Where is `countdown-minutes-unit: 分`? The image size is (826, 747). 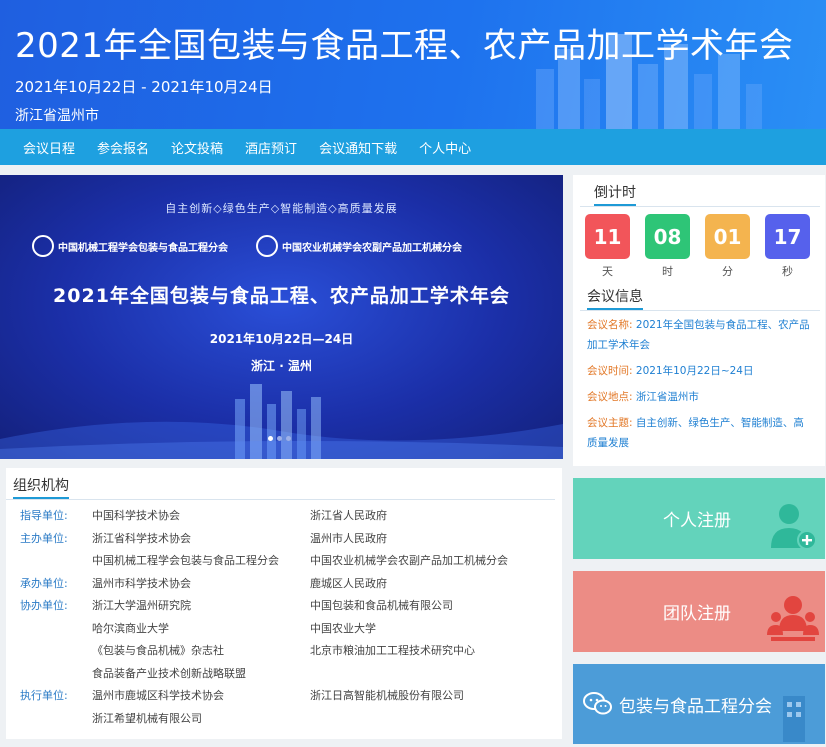 countdown-minutes-unit: 分 is located at coordinates (727, 271).